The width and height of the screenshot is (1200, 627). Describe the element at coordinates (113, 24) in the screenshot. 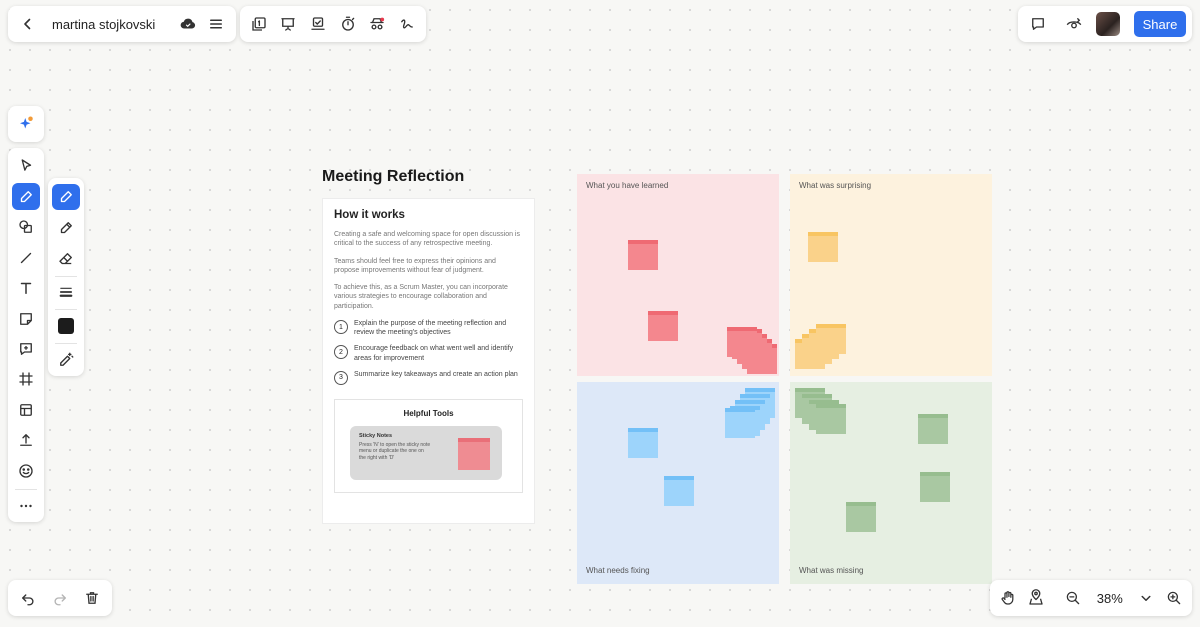

I see `board-title: martina stojkovski` at that location.